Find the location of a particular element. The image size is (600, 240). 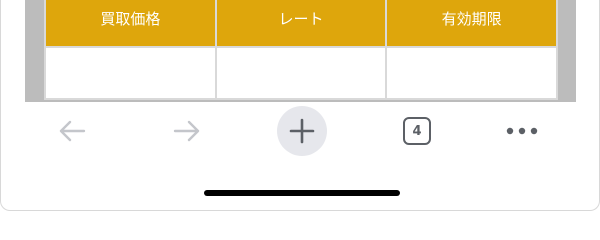

header-purchase-price: 買取価格 is located at coordinates (130, 24).